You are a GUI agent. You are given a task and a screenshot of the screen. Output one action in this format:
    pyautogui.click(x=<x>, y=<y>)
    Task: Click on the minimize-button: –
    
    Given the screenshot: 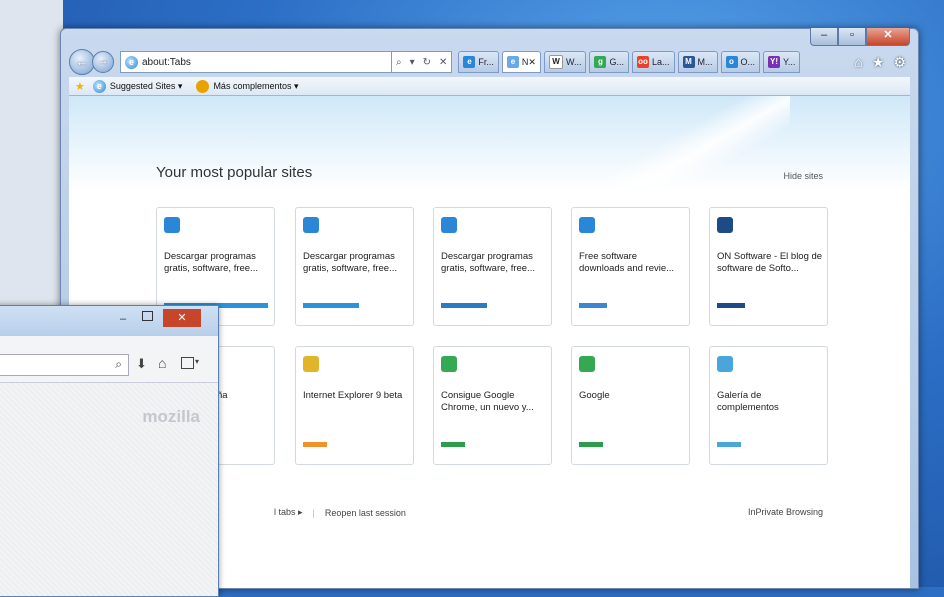 What is the action you would take?
    pyautogui.click(x=824, y=37)
    